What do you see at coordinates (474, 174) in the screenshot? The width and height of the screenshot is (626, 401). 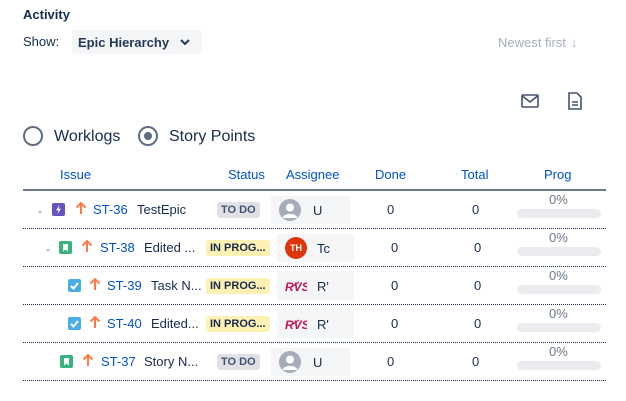 I see `header-total: Total` at bounding box center [474, 174].